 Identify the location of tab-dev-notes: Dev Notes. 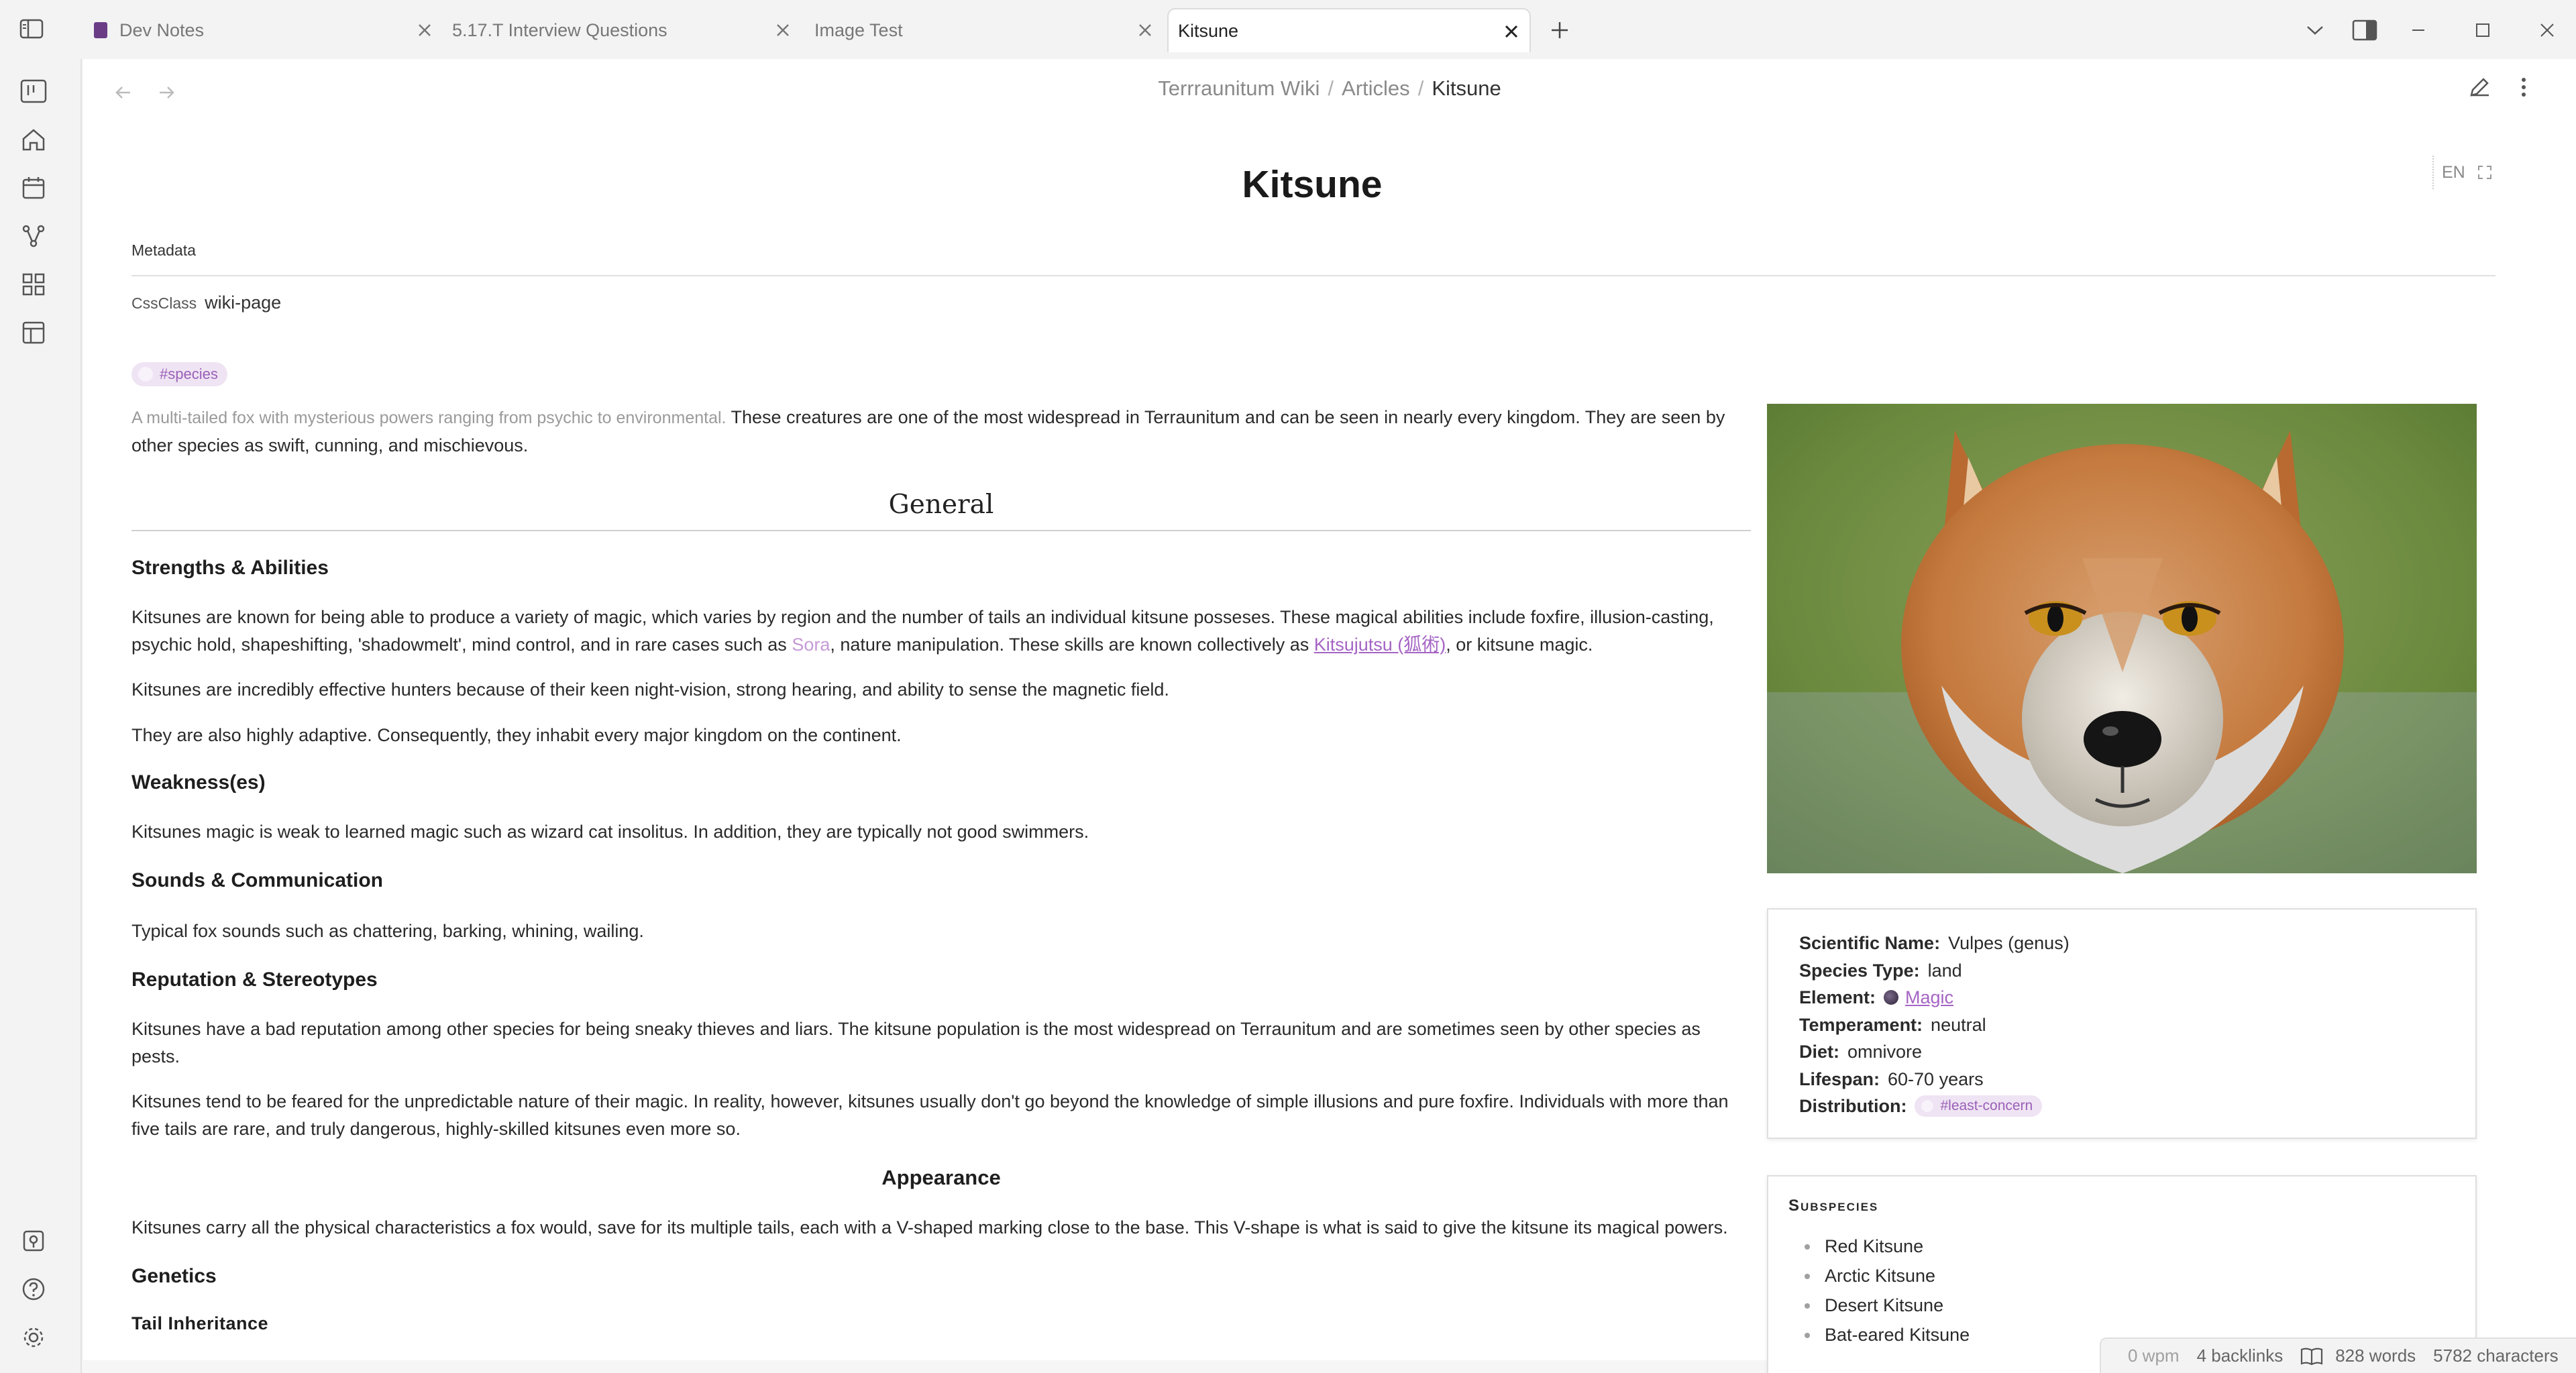
(268, 30).